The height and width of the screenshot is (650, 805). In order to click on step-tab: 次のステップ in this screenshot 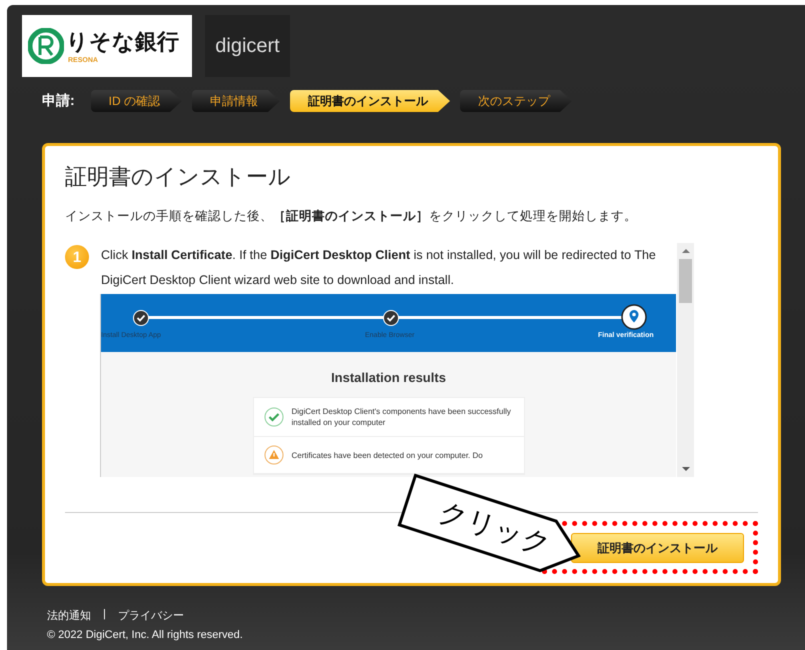, I will do `click(516, 101)`.